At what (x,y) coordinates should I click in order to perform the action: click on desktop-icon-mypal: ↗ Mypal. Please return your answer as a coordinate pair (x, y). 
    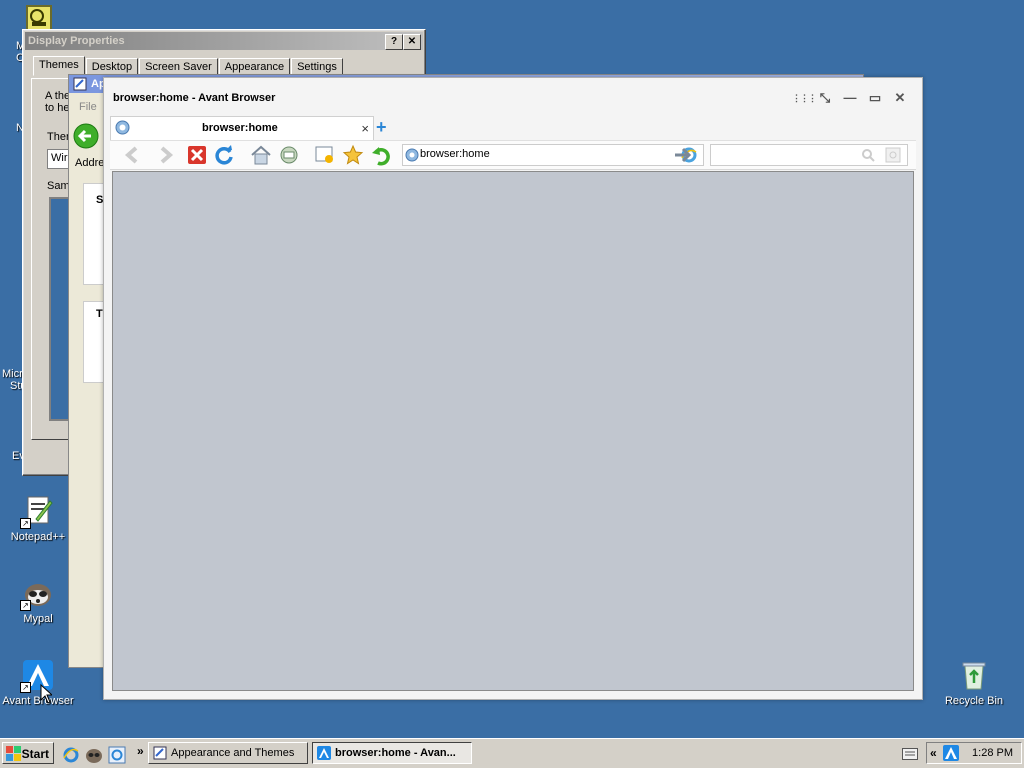
    Looking at the image, I should click on (38, 601).